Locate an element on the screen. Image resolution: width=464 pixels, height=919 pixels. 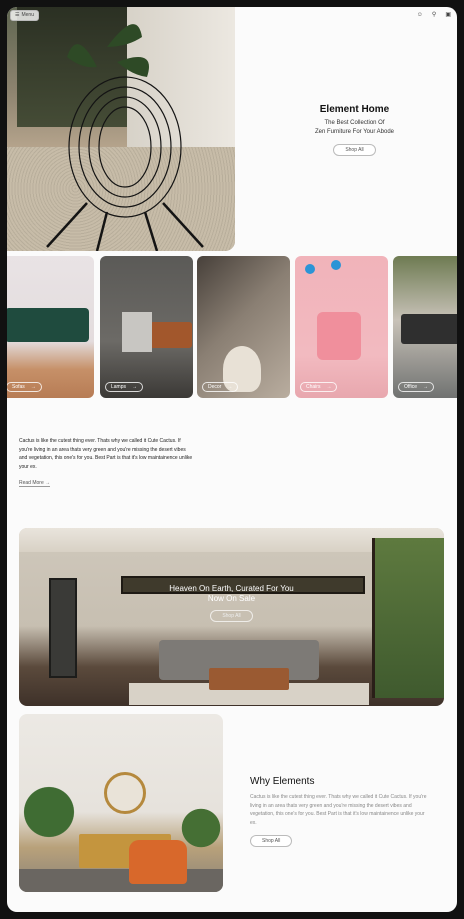
hamburger-icon: ☰ is located at coordinates (17, 15).